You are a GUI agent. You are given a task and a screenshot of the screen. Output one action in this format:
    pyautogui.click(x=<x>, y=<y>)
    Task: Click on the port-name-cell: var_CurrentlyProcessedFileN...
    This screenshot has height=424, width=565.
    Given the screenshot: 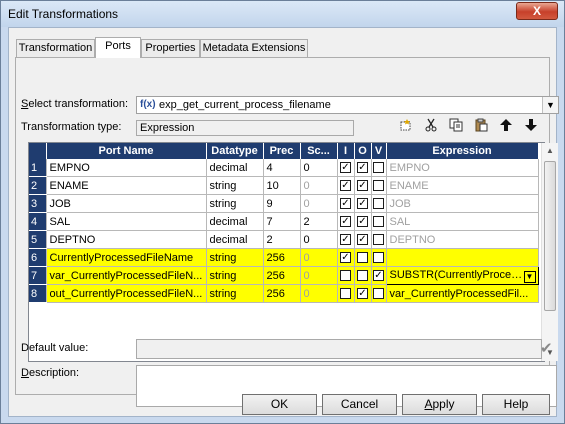 What is the action you would take?
    pyautogui.click(x=126, y=275)
    